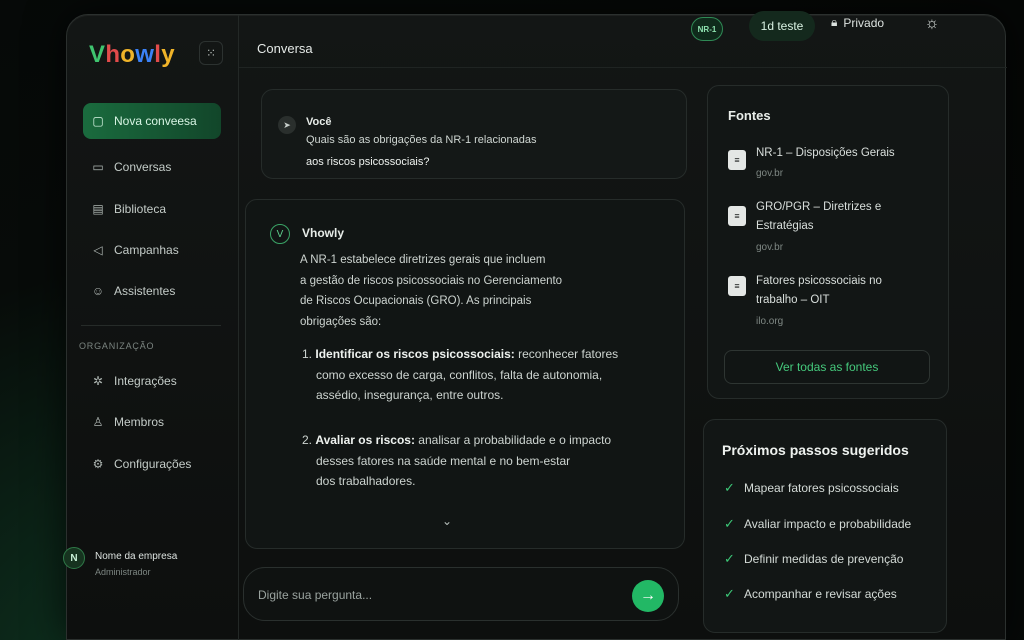  I want to click on logo: Vhowly, so click(132, 55).